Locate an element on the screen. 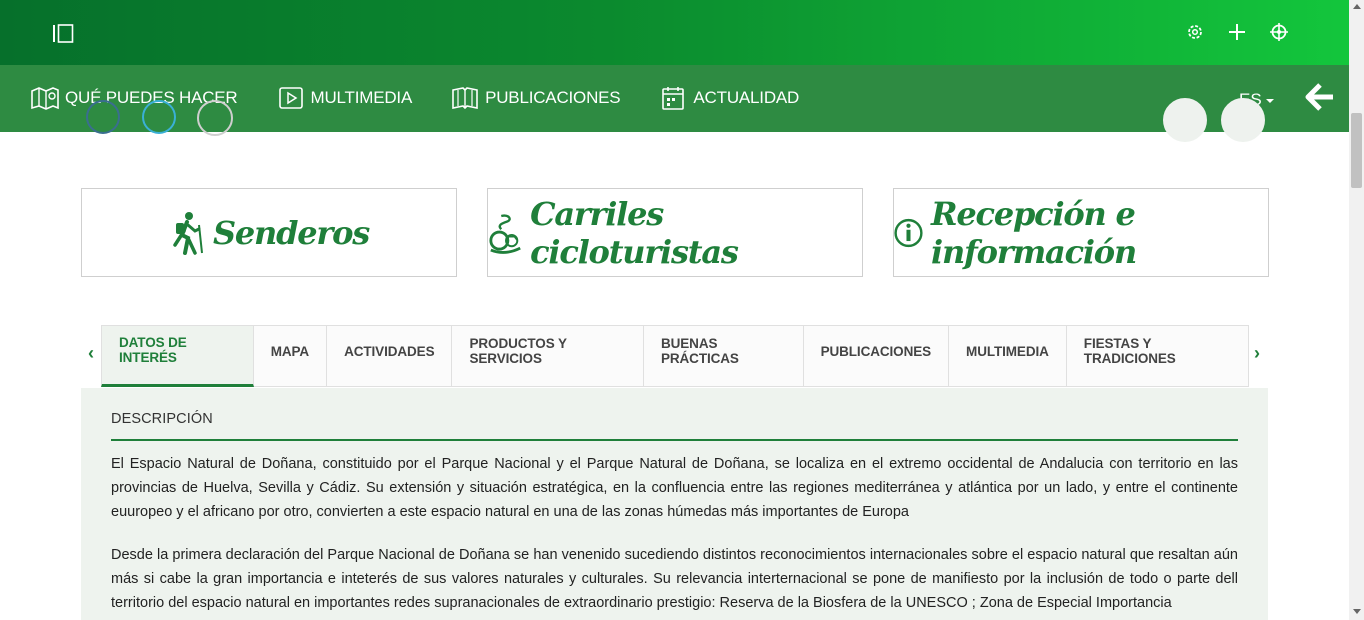 Image resolution: width=1364 pixels, height=620 pixels. nav-item-actualidad: ACTUALIDAD is located at coordinates (728, 98).